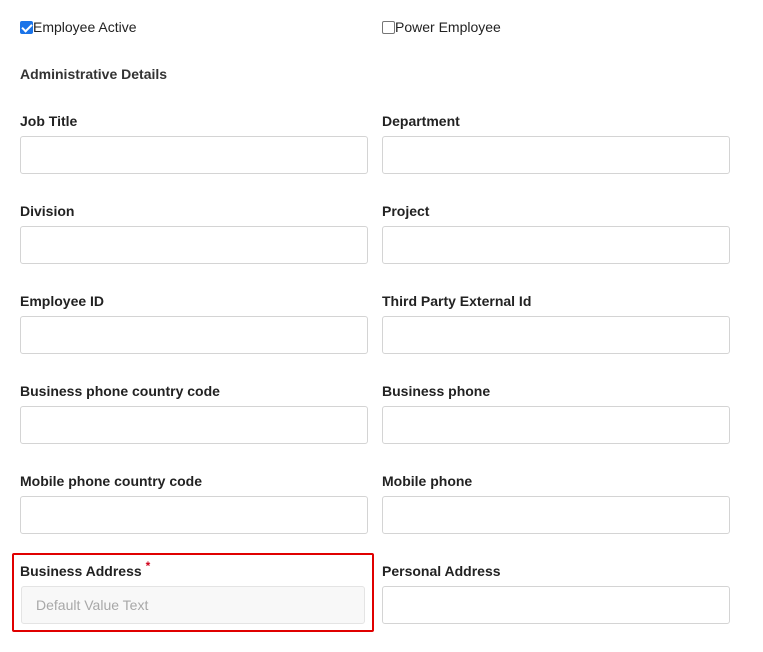 Image resolution: width=763 pixels, height=652 pixels. What do you see at coordinates (457, 301) in the screenshot?
I see `third-party-external-id-label: Third Party External Id` at bounding box center [457, 301].